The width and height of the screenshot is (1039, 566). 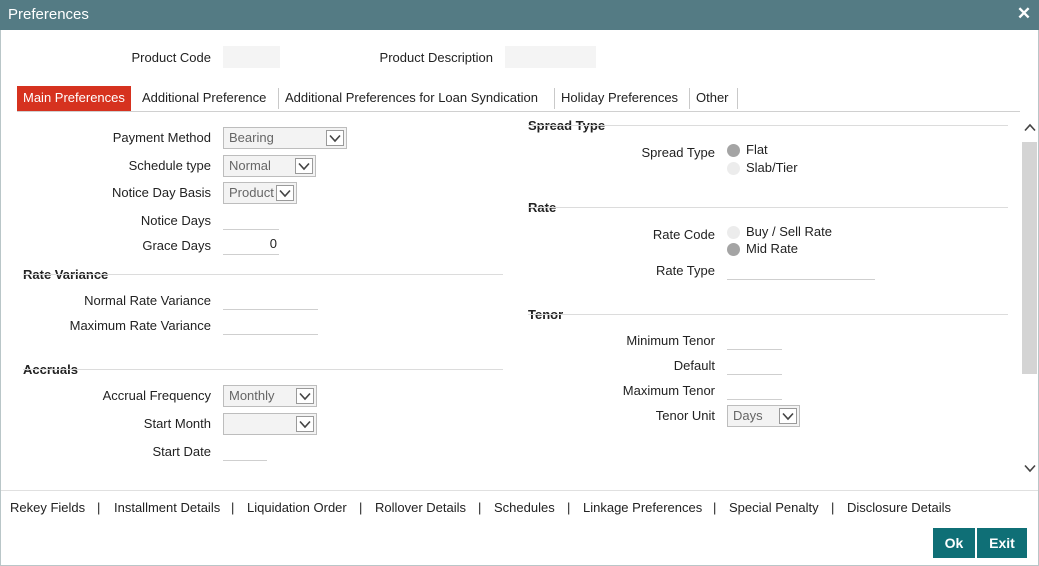 I want to click on radio-mid-rate-label: Mid Rate, so click(x=772, y=248).